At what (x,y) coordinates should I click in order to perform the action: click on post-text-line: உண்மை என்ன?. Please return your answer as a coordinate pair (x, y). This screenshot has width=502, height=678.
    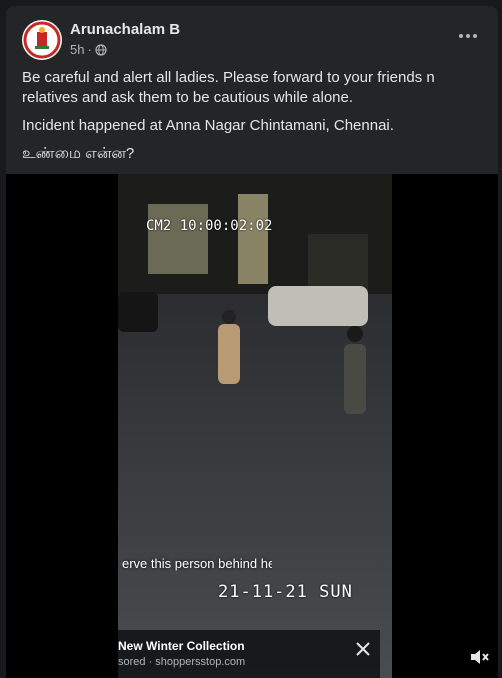
    Looking at the image, I should click on (78, 153).